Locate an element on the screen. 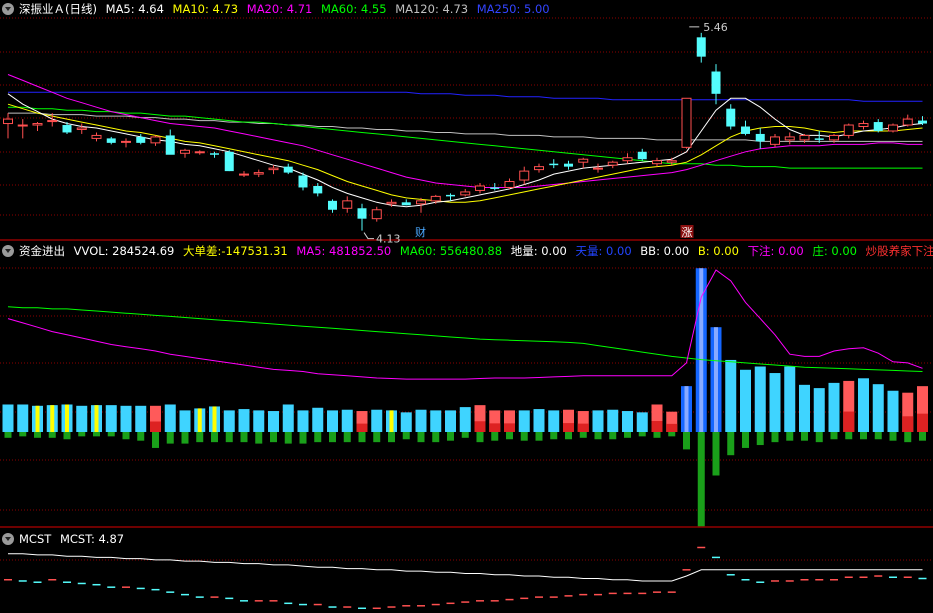 The width and height of the screenshot is (933, 613). indicator-name: 资金进出 is located at coordinates (42, 251).